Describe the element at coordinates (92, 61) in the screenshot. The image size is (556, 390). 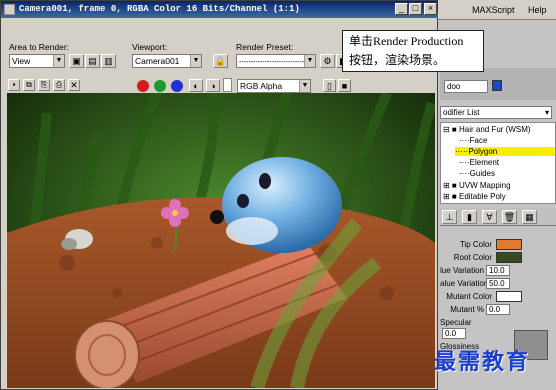
I see `auto-region-icon: ▤` at that location.